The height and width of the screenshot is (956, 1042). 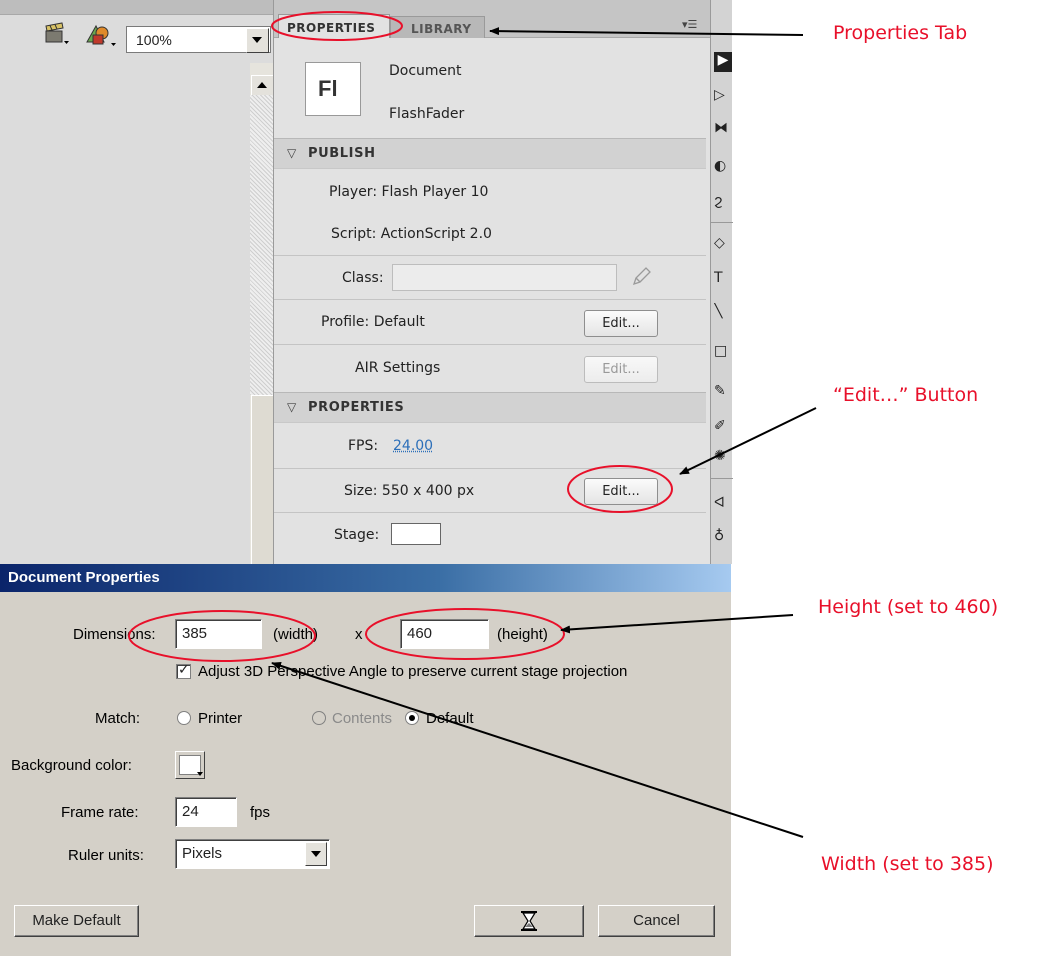 I want to click on fps-label: FPS:, so click(x=363, y=446).